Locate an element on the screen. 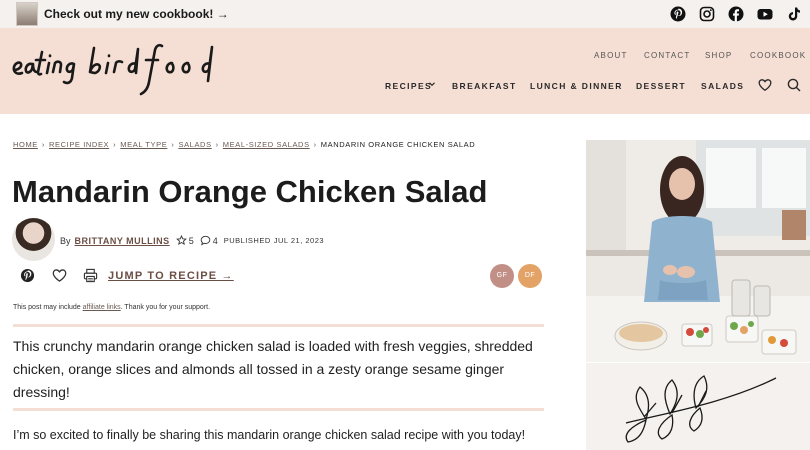 The height and width of the screenshot is (450, 810). nav-salads: SALADS is located at coordinates (722, 86).